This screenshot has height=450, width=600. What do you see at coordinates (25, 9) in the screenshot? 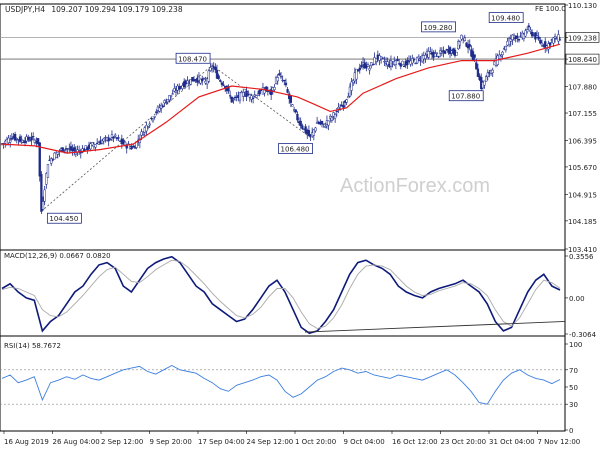
I see `symbol-label: USDJPY,H4` at bounding box center [25, 9].